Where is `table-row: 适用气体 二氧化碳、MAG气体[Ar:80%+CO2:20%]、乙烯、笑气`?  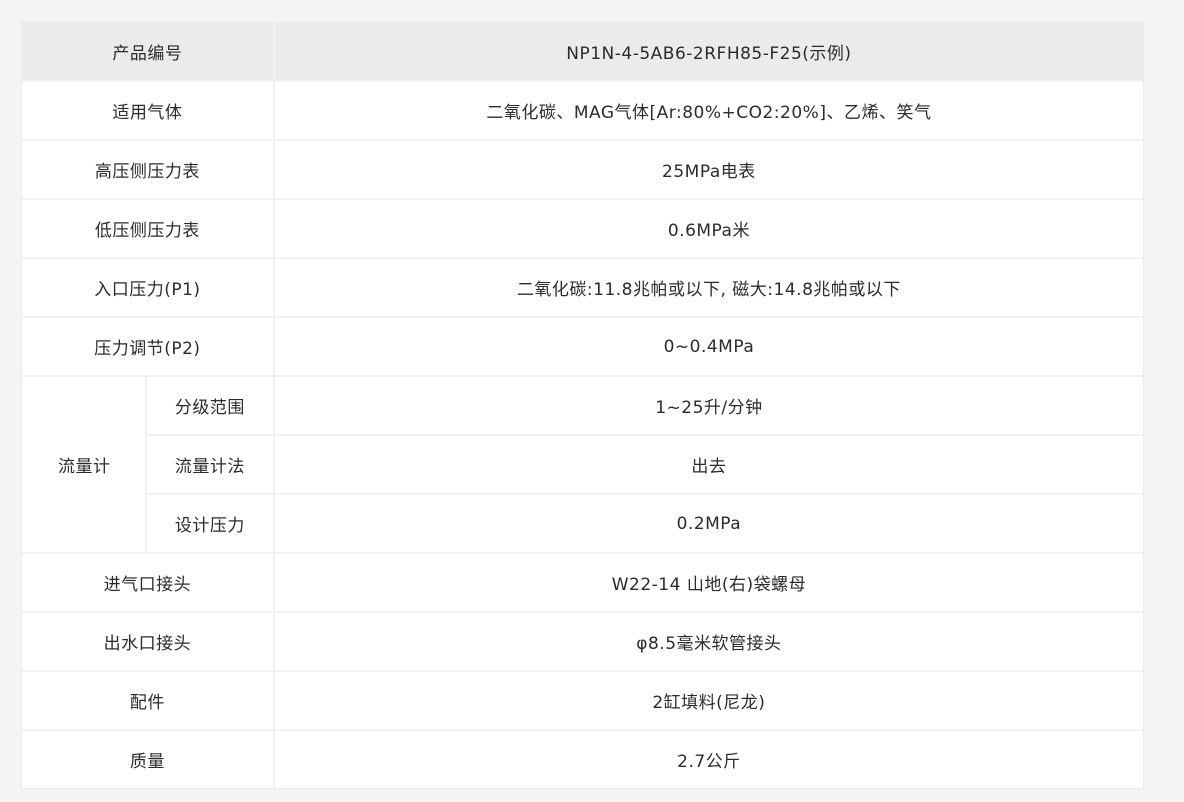 table-row: 适用气体 二氧化碳、MAG气体[Ar:80%+CO2:20%]、乙烯、笑气 is located at coordinates (582, 111).